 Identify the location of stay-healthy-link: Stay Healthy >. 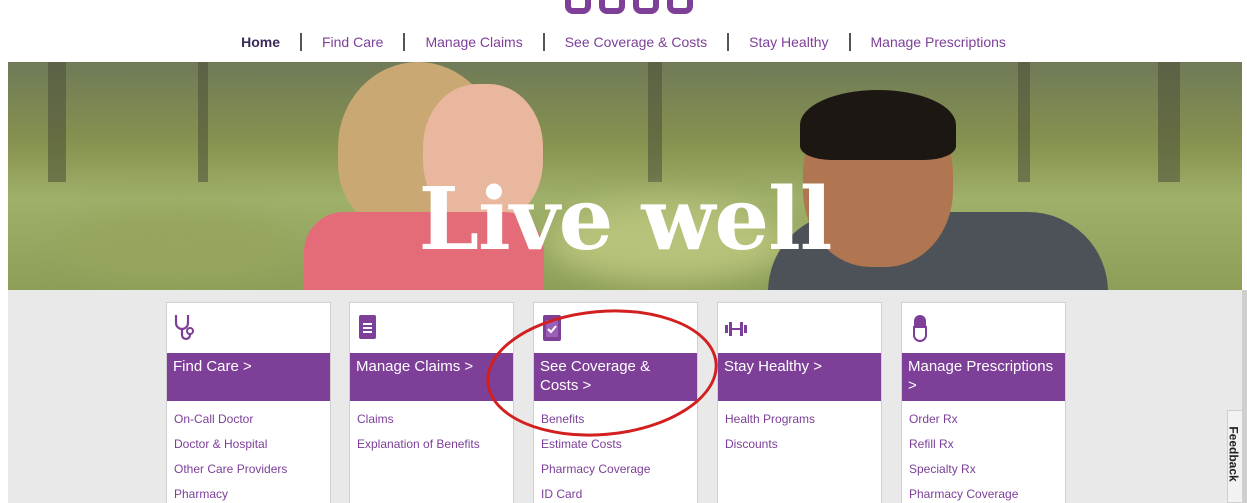
(799, 377).